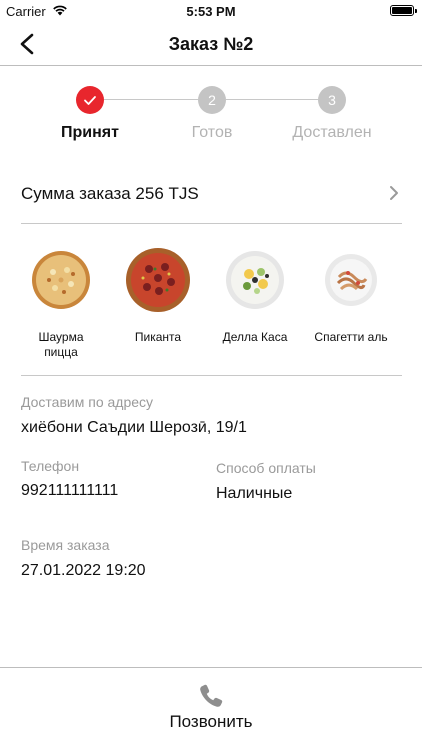 This screenshot has width=422, height=750. Describe the element at coordinates (158, 337) in the screenshot. I see `item-name: Пиканта` at that location.